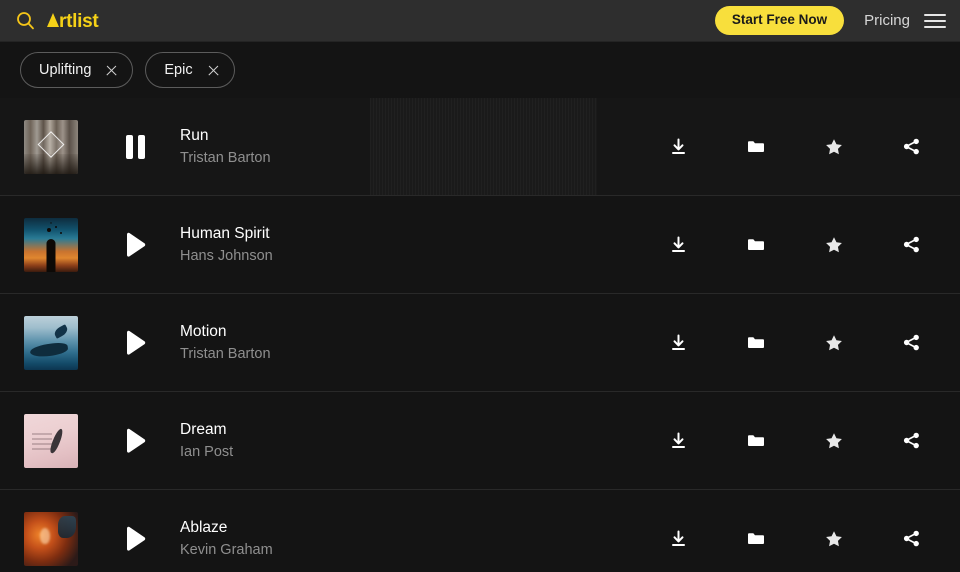 This screenshot has width=960, height=572. I want to click on track-title: Dream, so click(280, 430).